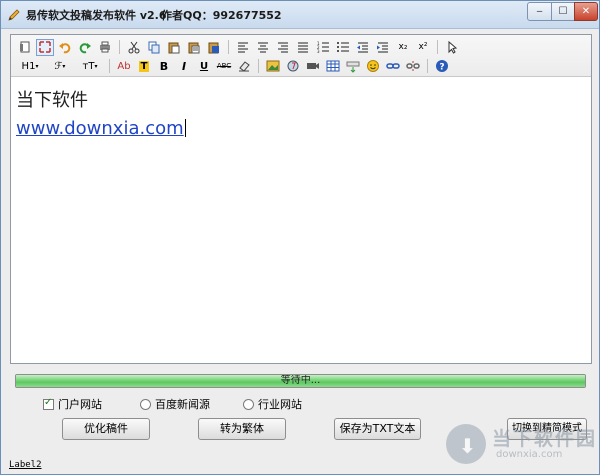 Image resolution: width=600 pixels, height=475 pixels. Describe the element at coordinates (14, 15) in the screenshot. I see `pencil-icon` at that location.